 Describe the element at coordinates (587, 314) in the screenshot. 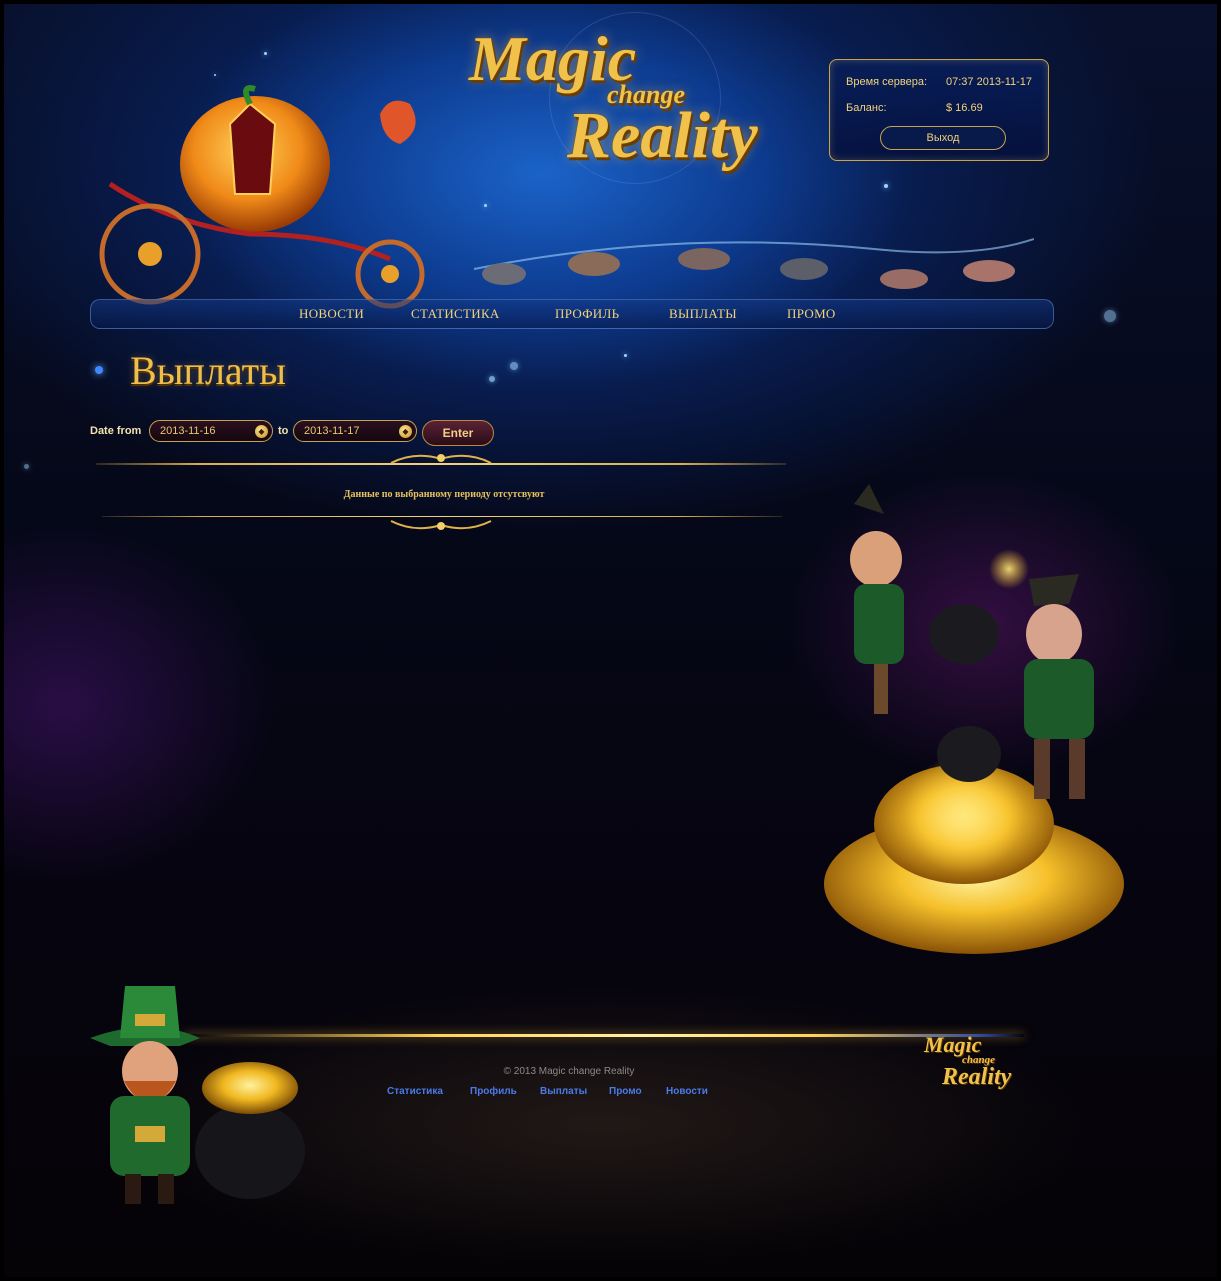

I see `nav-item-profile: ПРОФИЛЬ` at that location.